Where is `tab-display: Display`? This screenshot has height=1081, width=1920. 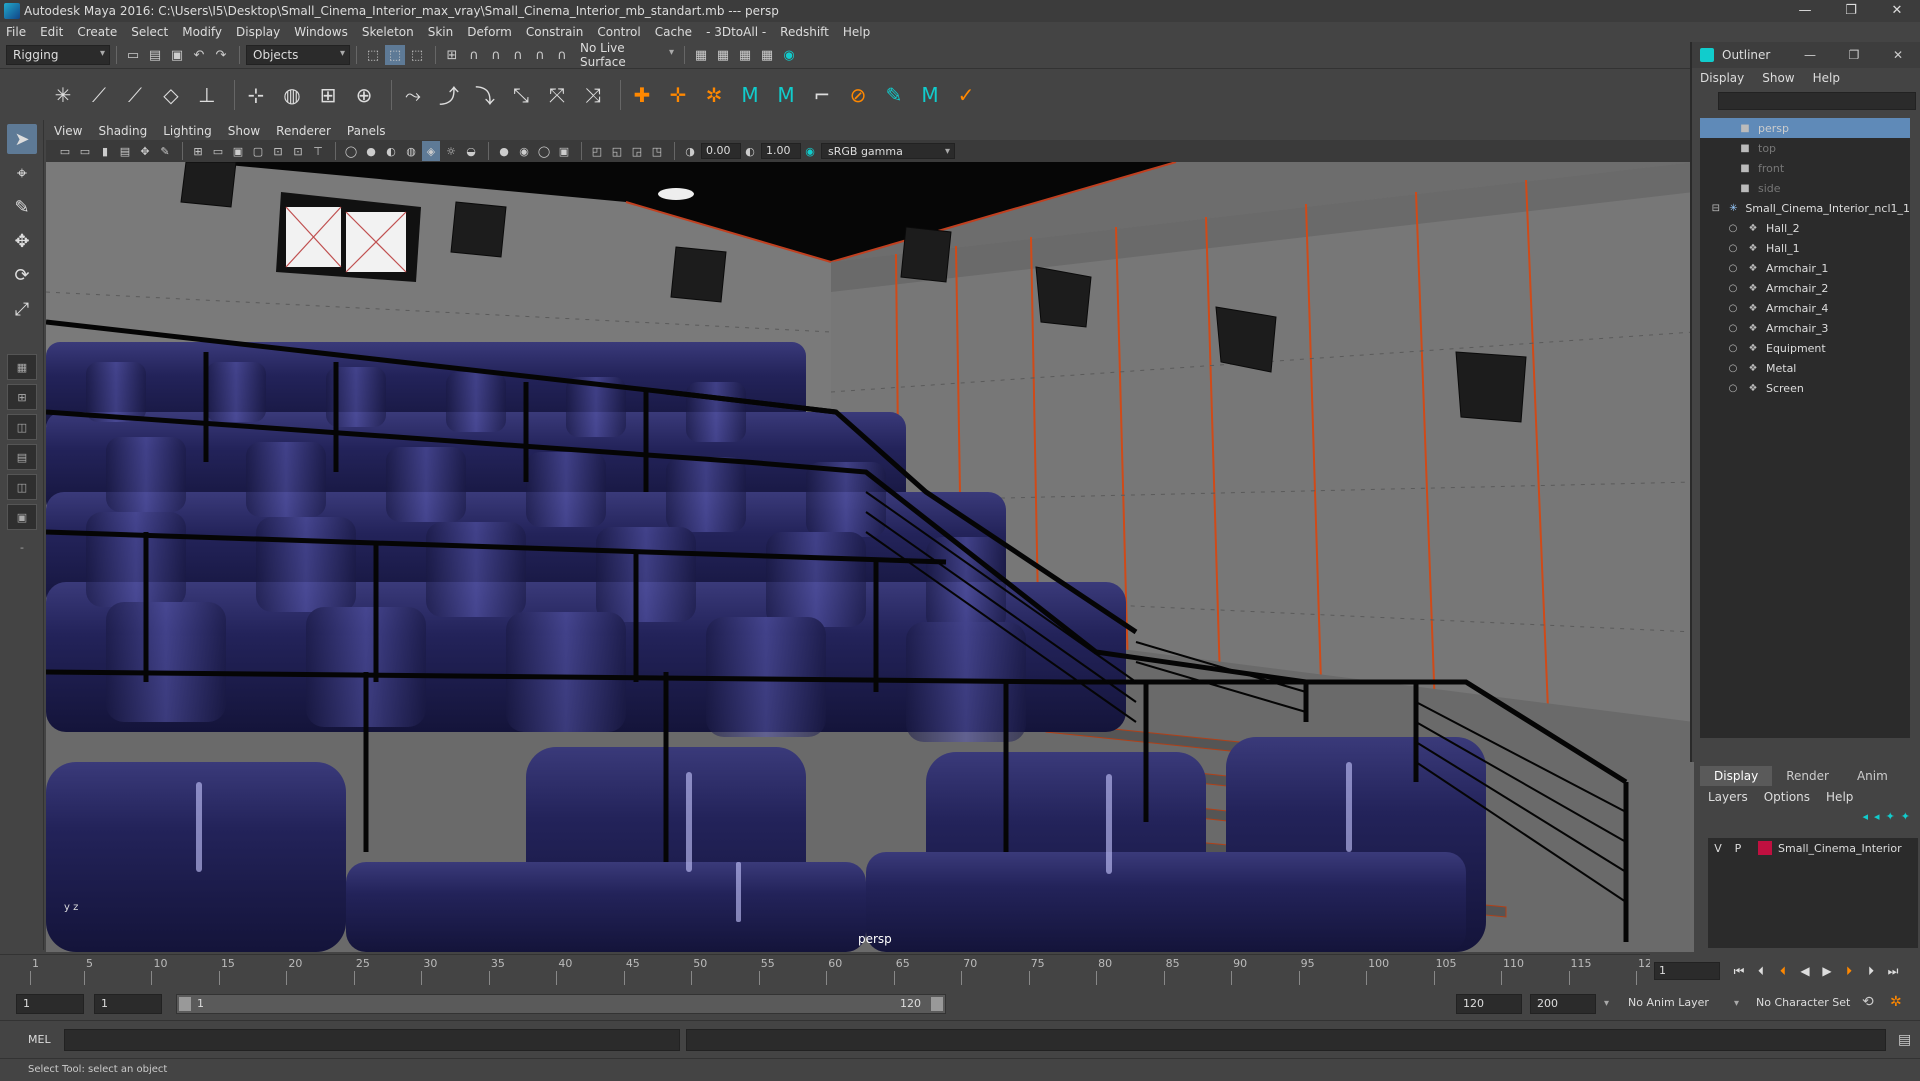
tab-display: Display is located at coordinates (1736, 776).